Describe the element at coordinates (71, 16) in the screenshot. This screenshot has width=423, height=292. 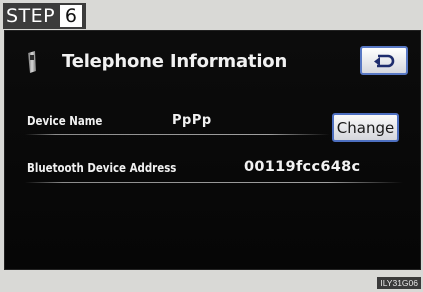
I see `step-number: 6` at that location.